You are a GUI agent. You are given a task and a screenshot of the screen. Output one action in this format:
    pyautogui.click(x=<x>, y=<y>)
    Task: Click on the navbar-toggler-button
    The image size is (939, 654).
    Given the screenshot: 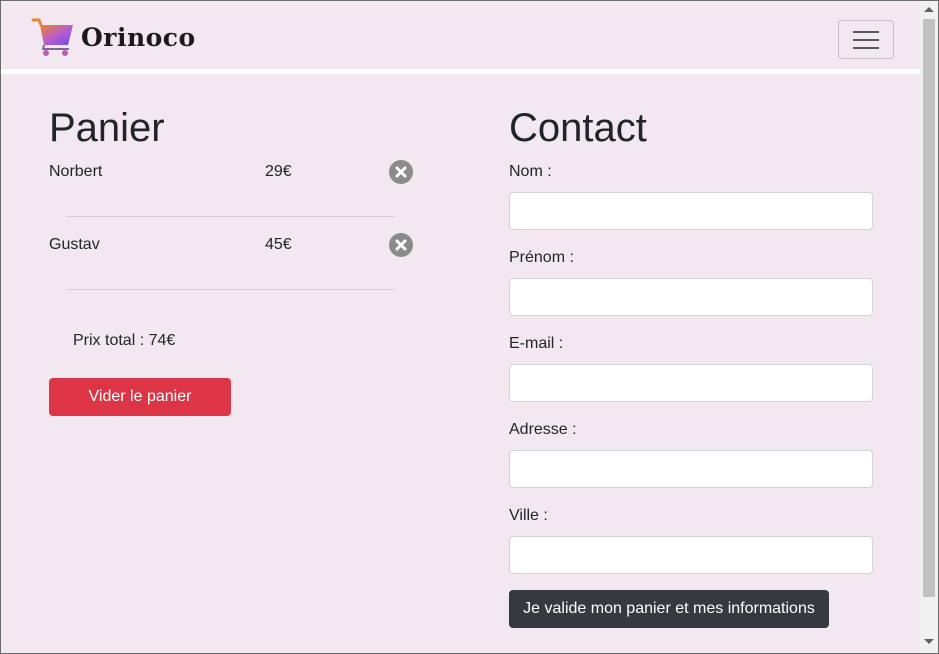 What is the action you would take?
    pyautogui.click(x=866, y=39)
    